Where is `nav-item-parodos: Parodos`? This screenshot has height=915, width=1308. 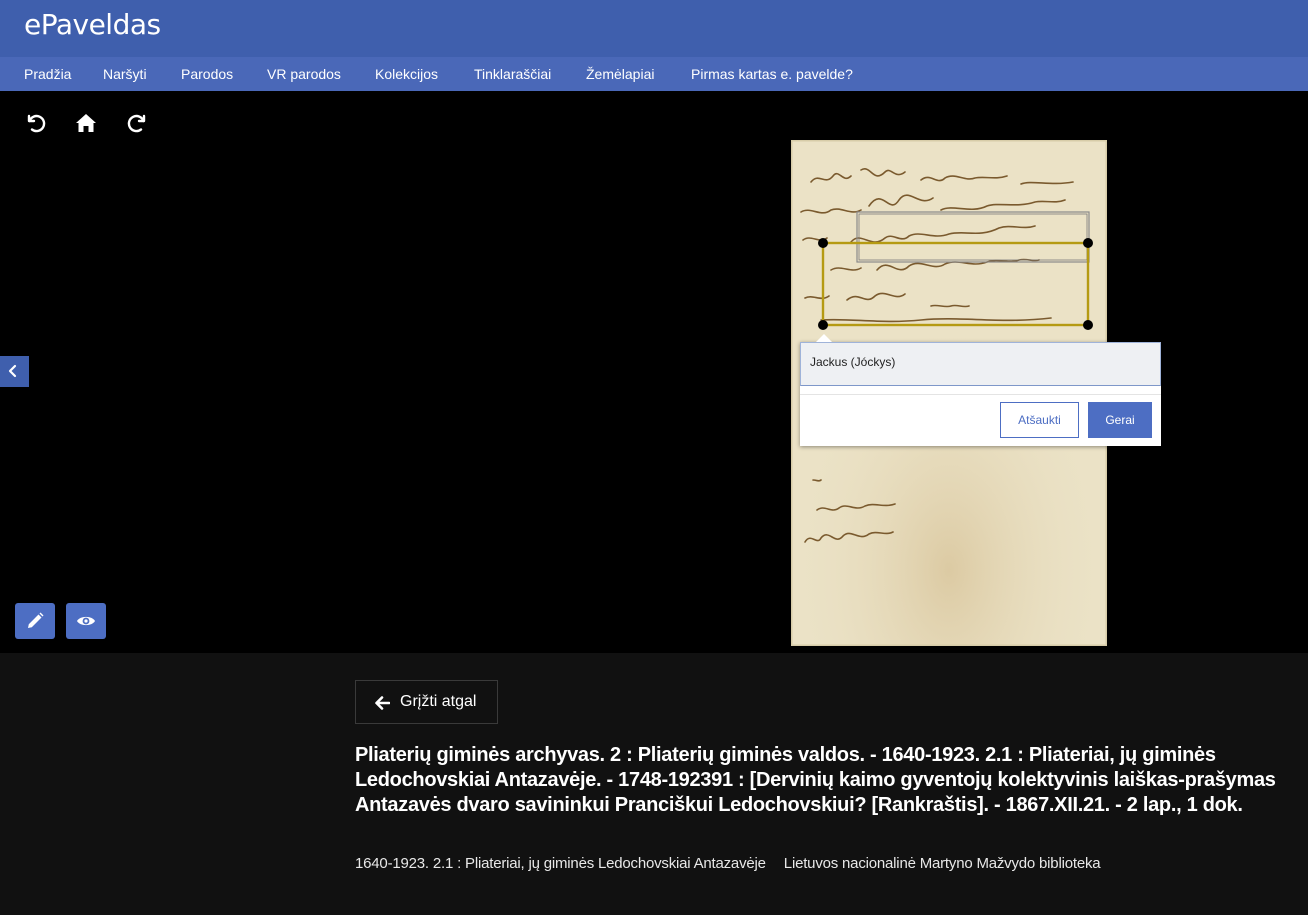 nav-item-parodos: Parodos is located at coordinates (207, 74).